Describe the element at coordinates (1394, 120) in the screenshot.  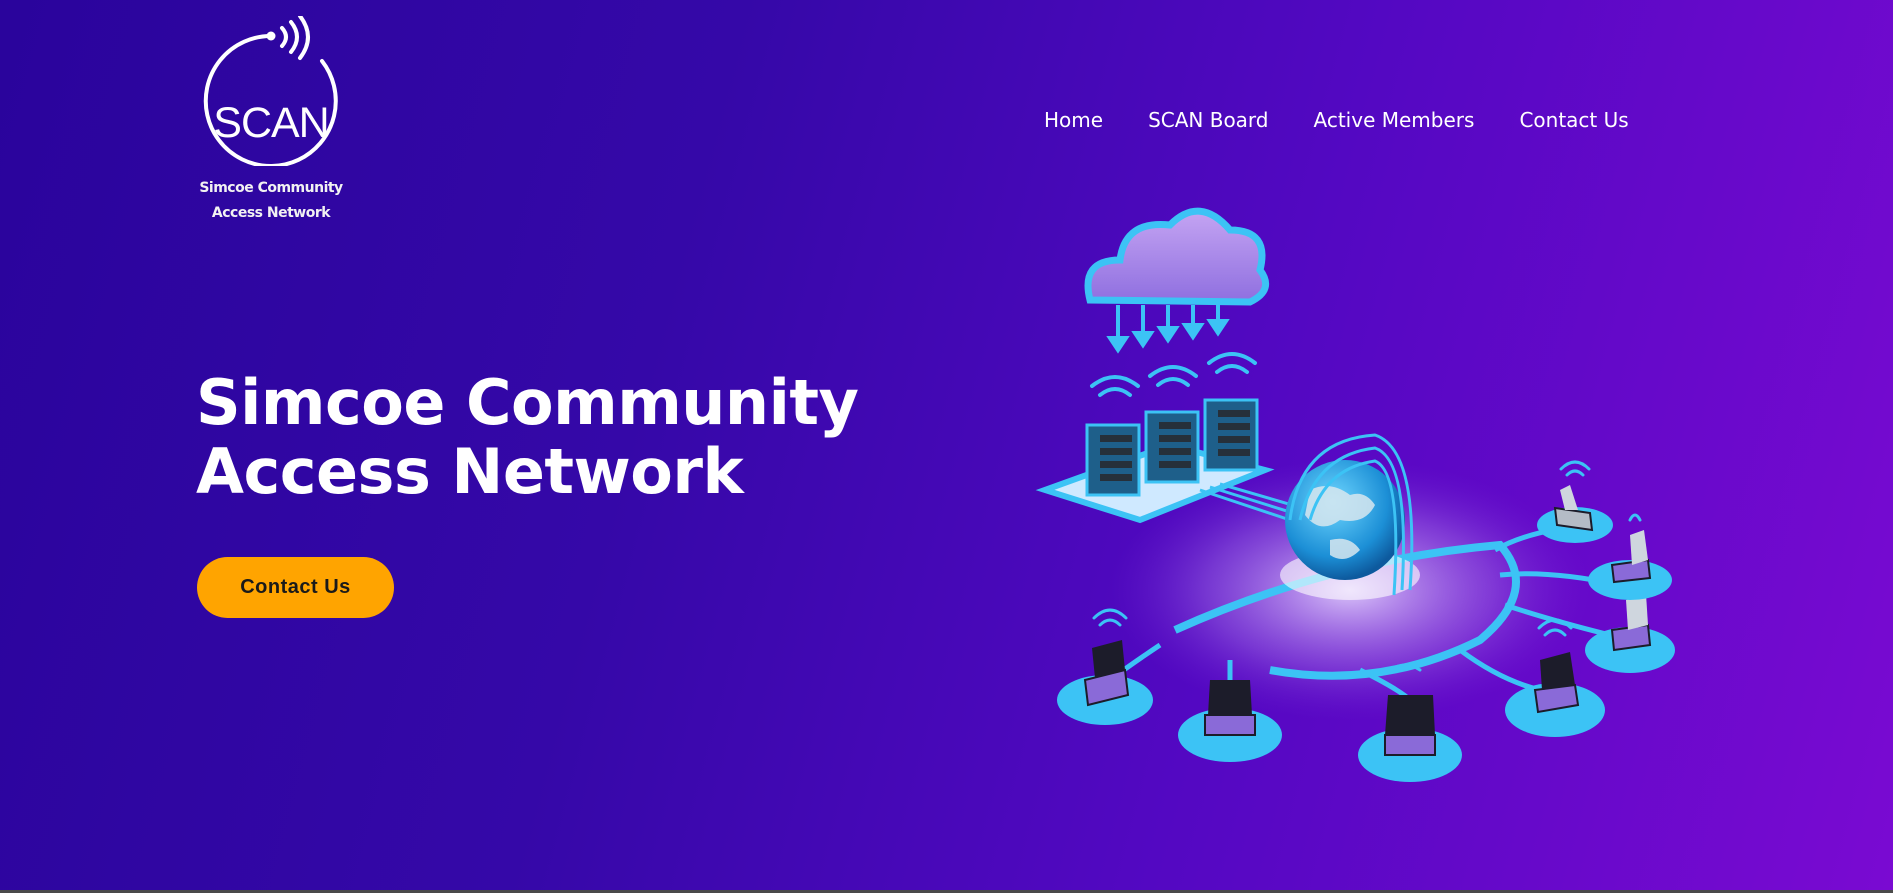
I see `nav-active-members: Active Members` at that location.